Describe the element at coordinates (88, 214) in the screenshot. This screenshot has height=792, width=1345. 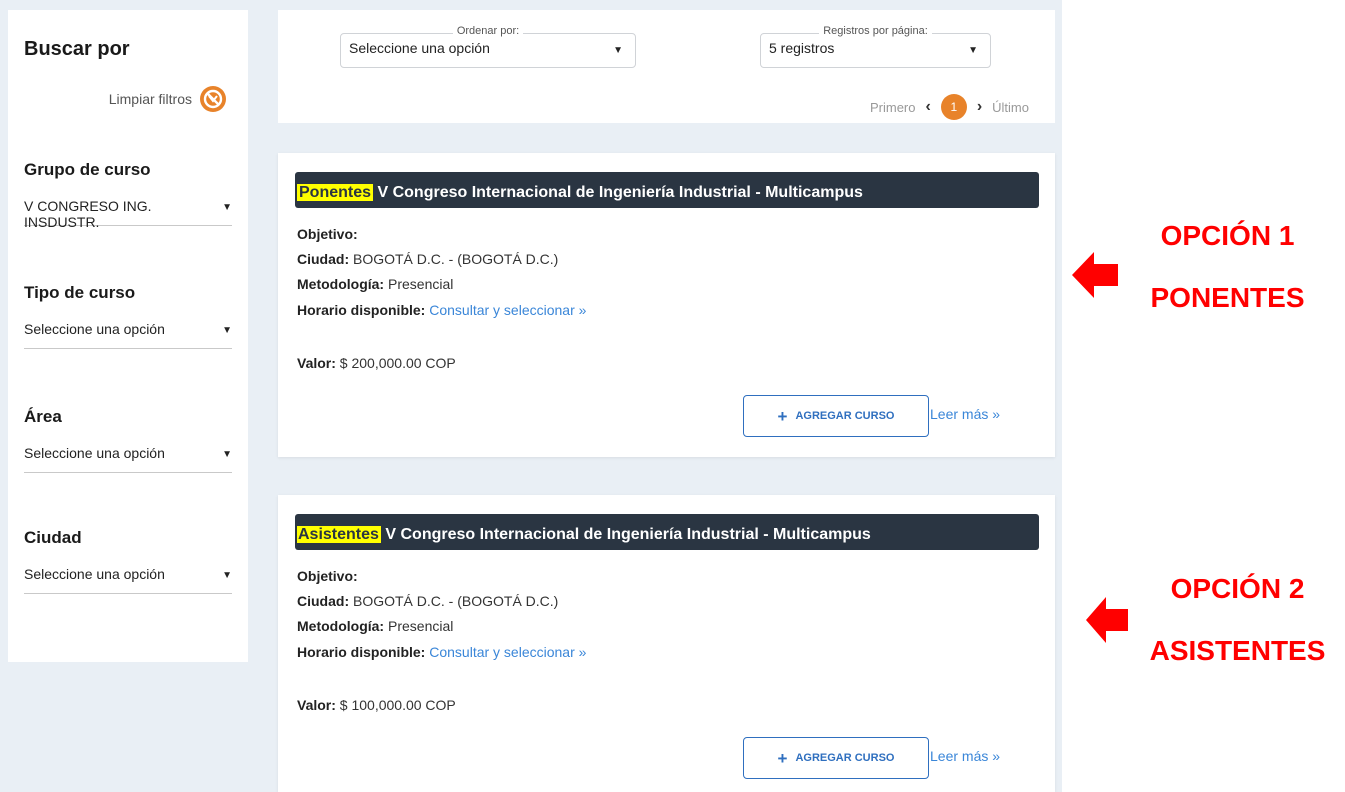
I see `select-value: V CONGRESO ING. INSDUSTR.` at that location.